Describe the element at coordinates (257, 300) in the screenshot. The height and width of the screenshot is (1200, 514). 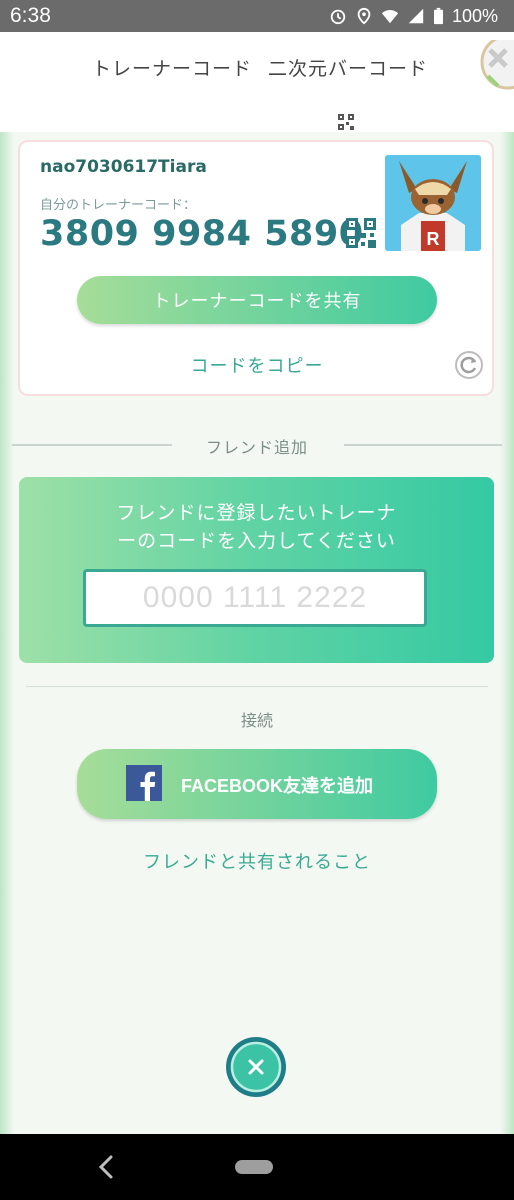
I see `share-trainer-code-button: トレーナーコードを共有` at that location.